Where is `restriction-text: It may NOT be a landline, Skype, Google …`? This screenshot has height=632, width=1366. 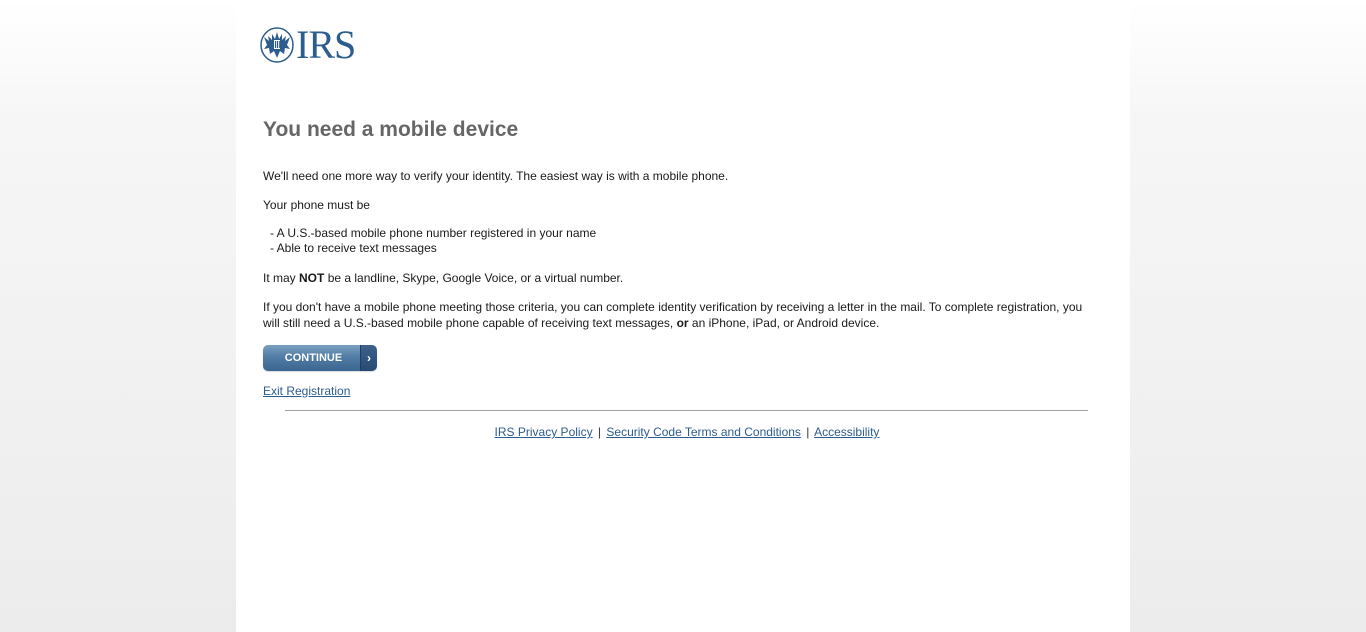
restriction-text: It may NOT be a landline, Skype, Google … is located at coordinates (673, 278).